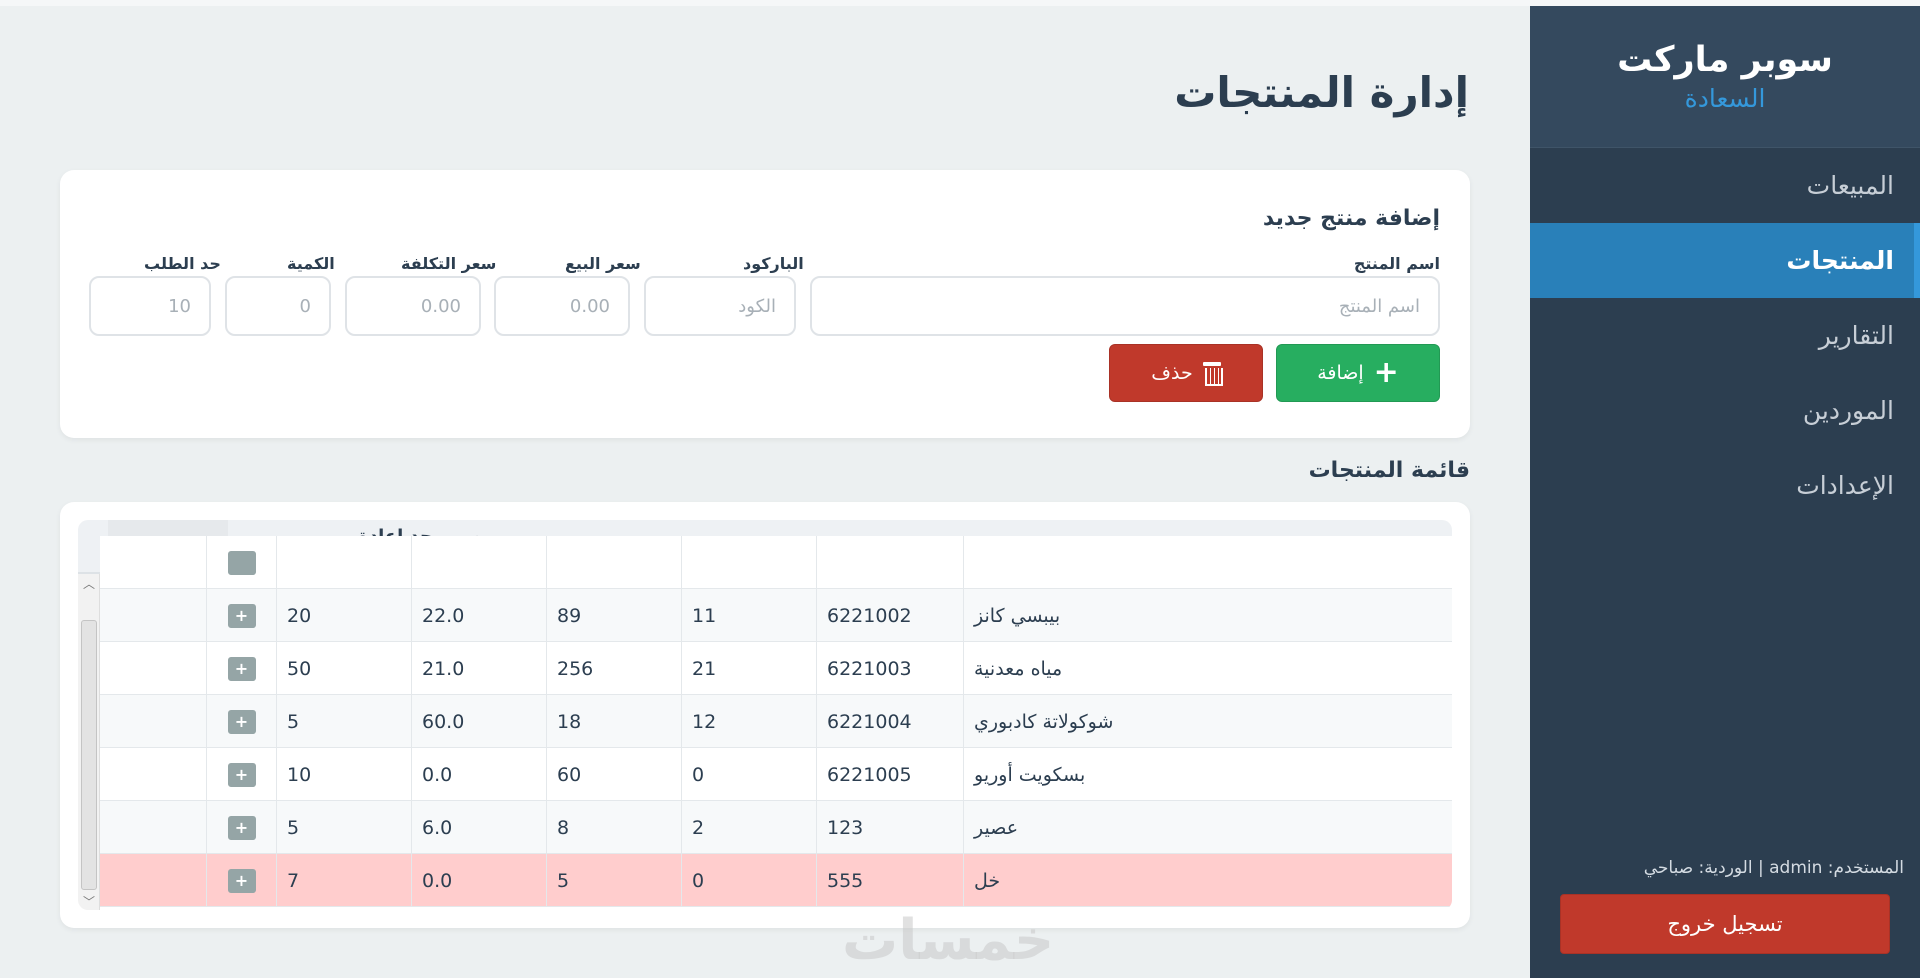 The image size is (1920, 978). Describe the element at coordinates (613, 721) in the screenshot. I see `remaining-cell: 18` at that location.